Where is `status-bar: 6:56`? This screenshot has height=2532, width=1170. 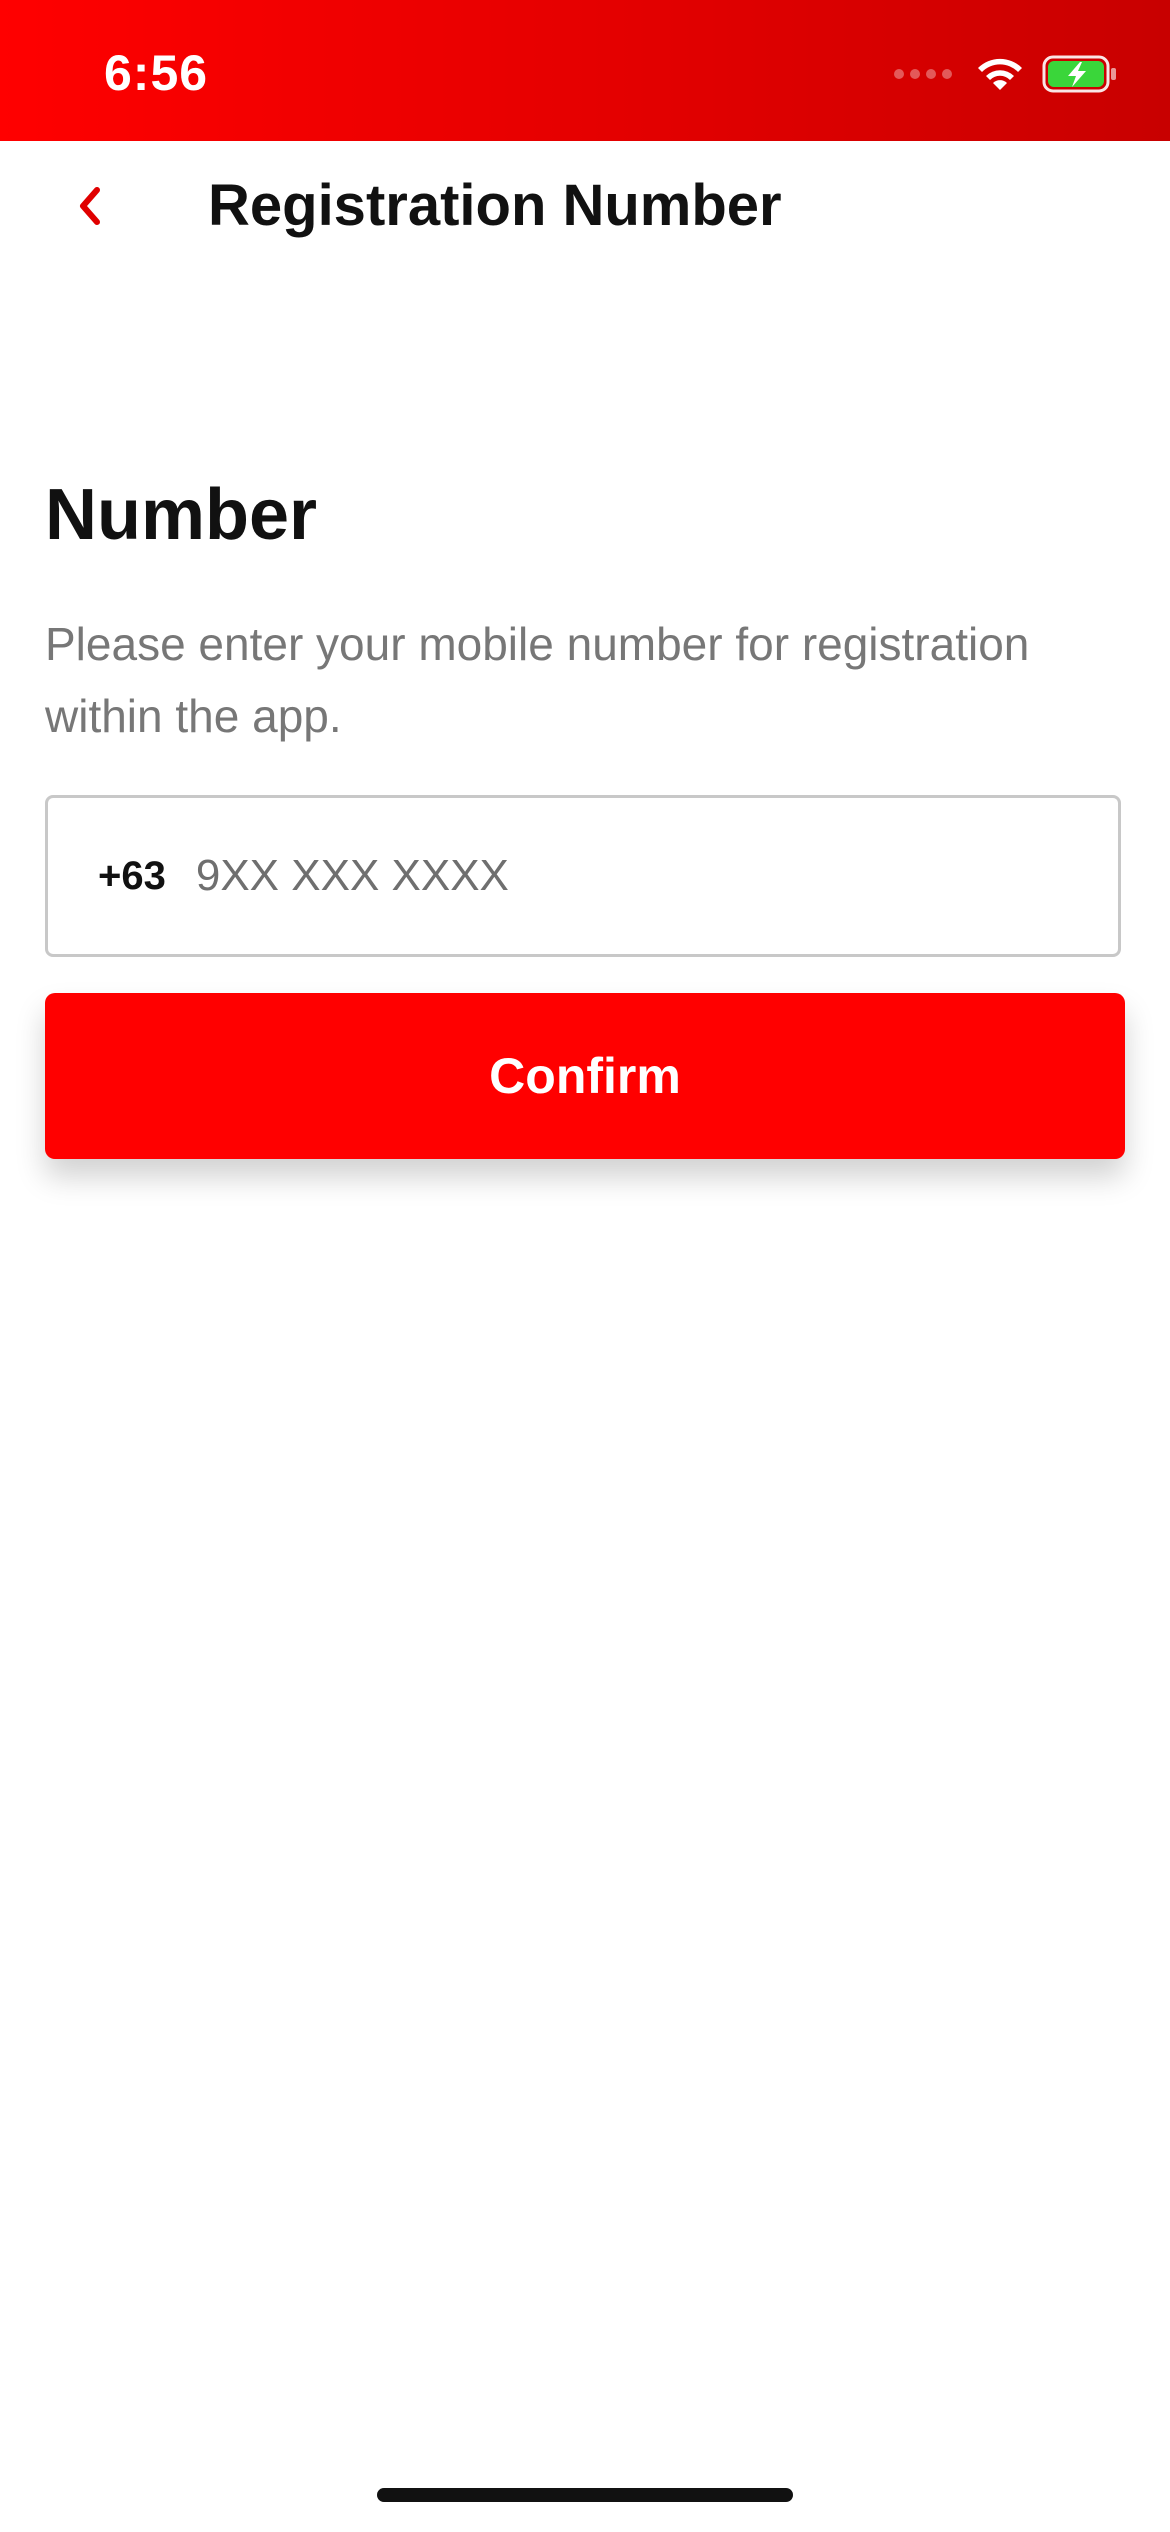
status-bar: 6:56 is located at coordinates (585, 70).